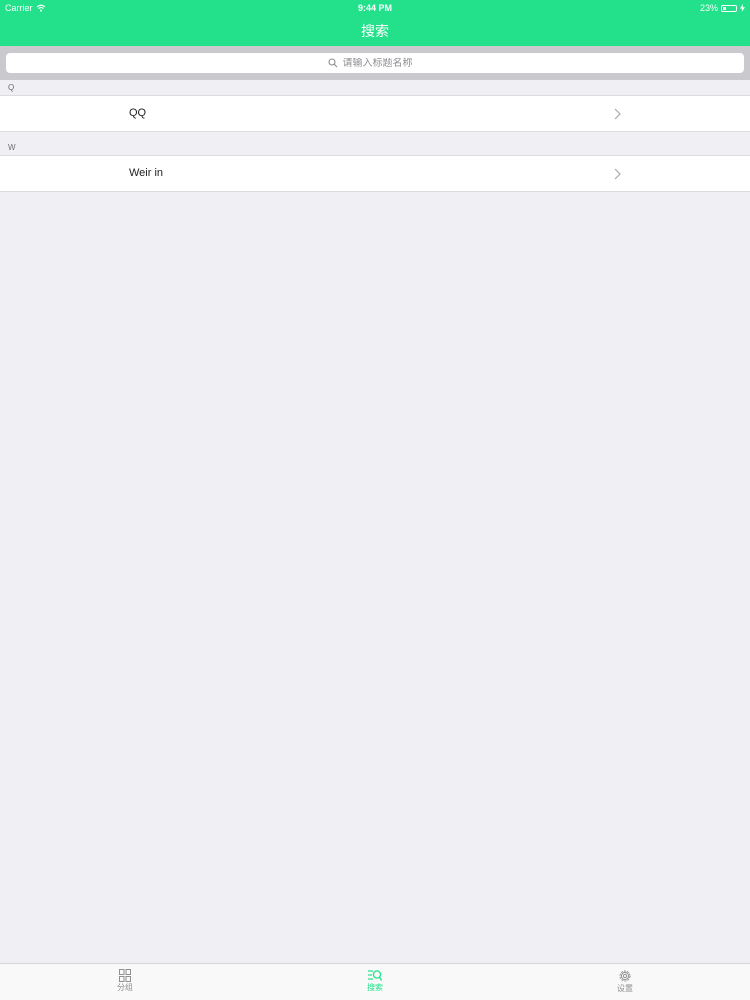 This screenshot has height=1000, width=750. Describe the element at coordinates (625, 988) in the screenshot. I see `tab-label: 设置` at that location.